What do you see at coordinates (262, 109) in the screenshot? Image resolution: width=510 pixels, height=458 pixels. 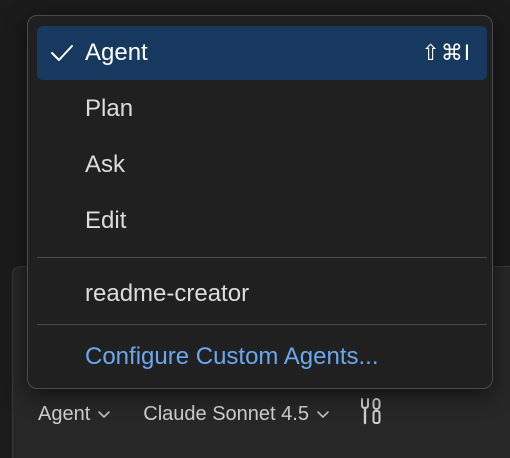 I see `menu-item-plan: Plan` at bounding box center [262, 109].